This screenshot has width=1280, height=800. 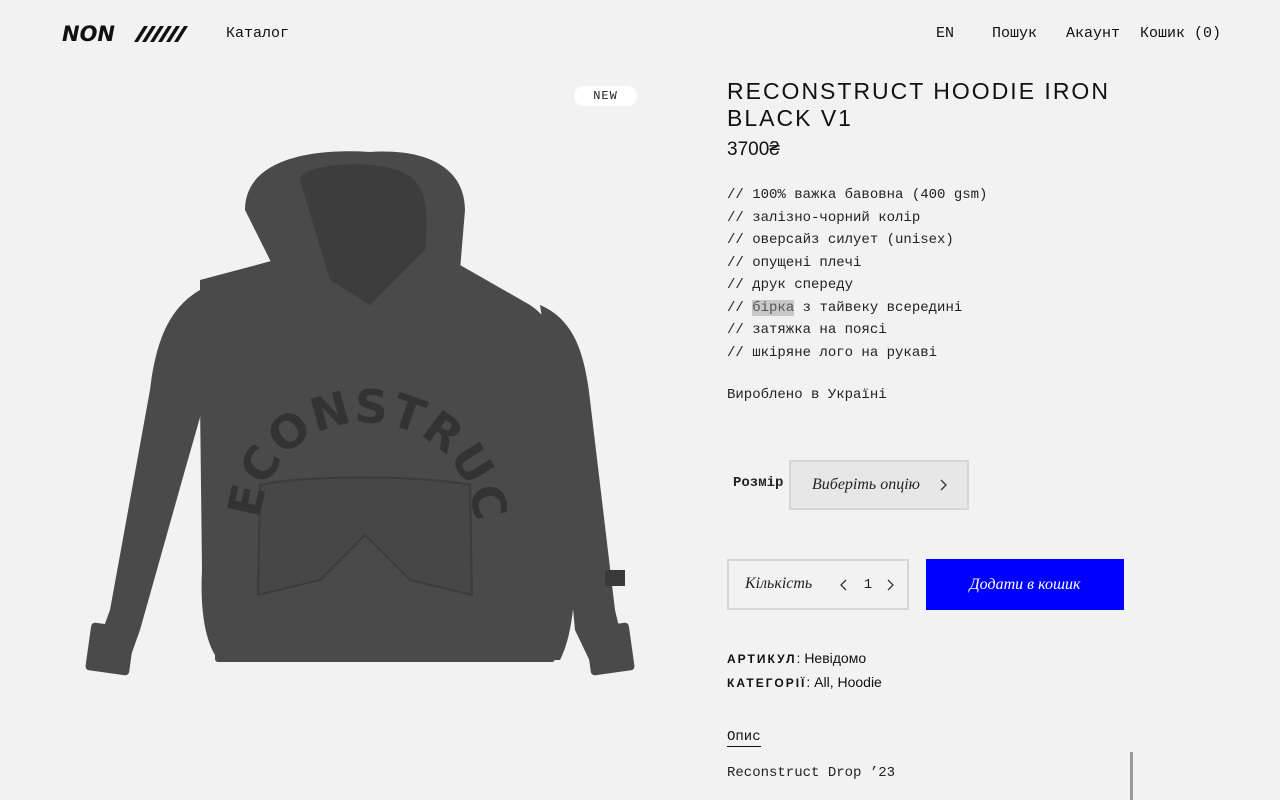 I want to click on description-text: Reconstruct Drop ’23, so click(x=811, y=773).